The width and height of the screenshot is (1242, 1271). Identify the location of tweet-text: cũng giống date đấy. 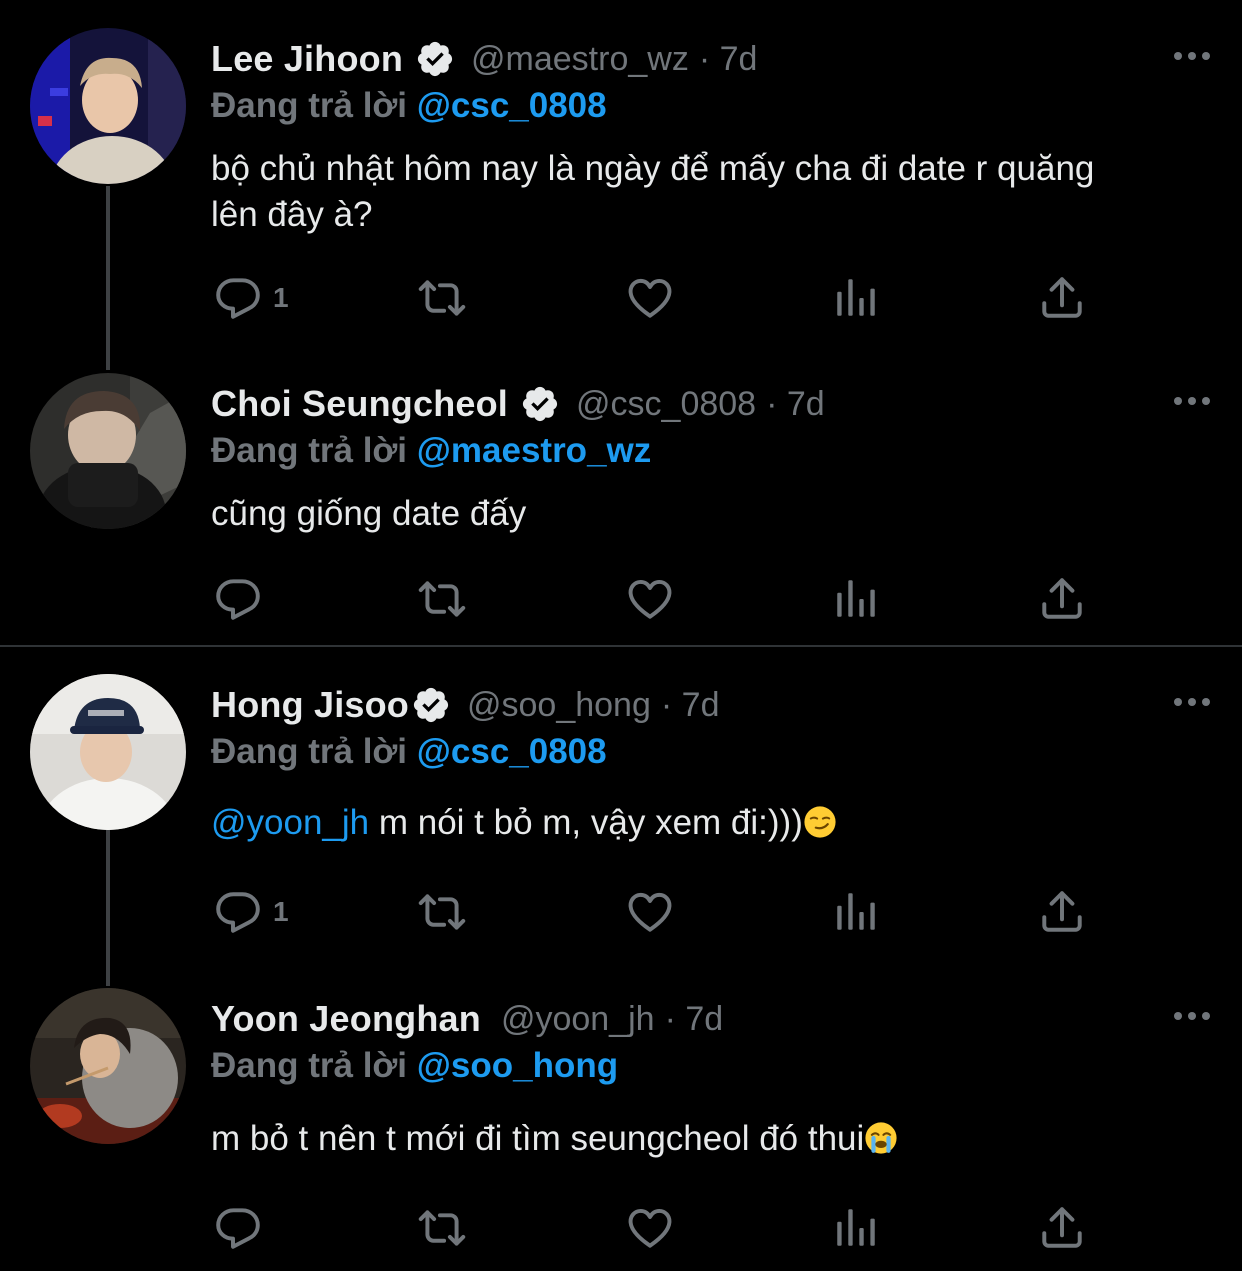
(369, 513).